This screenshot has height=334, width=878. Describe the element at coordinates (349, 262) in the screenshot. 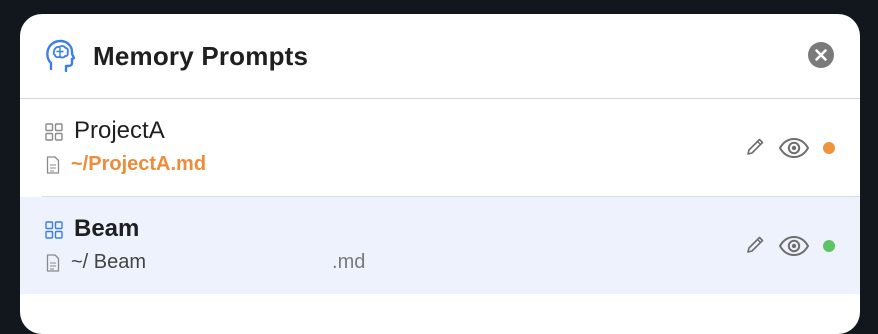

I see `path-extension: .md` at that location.